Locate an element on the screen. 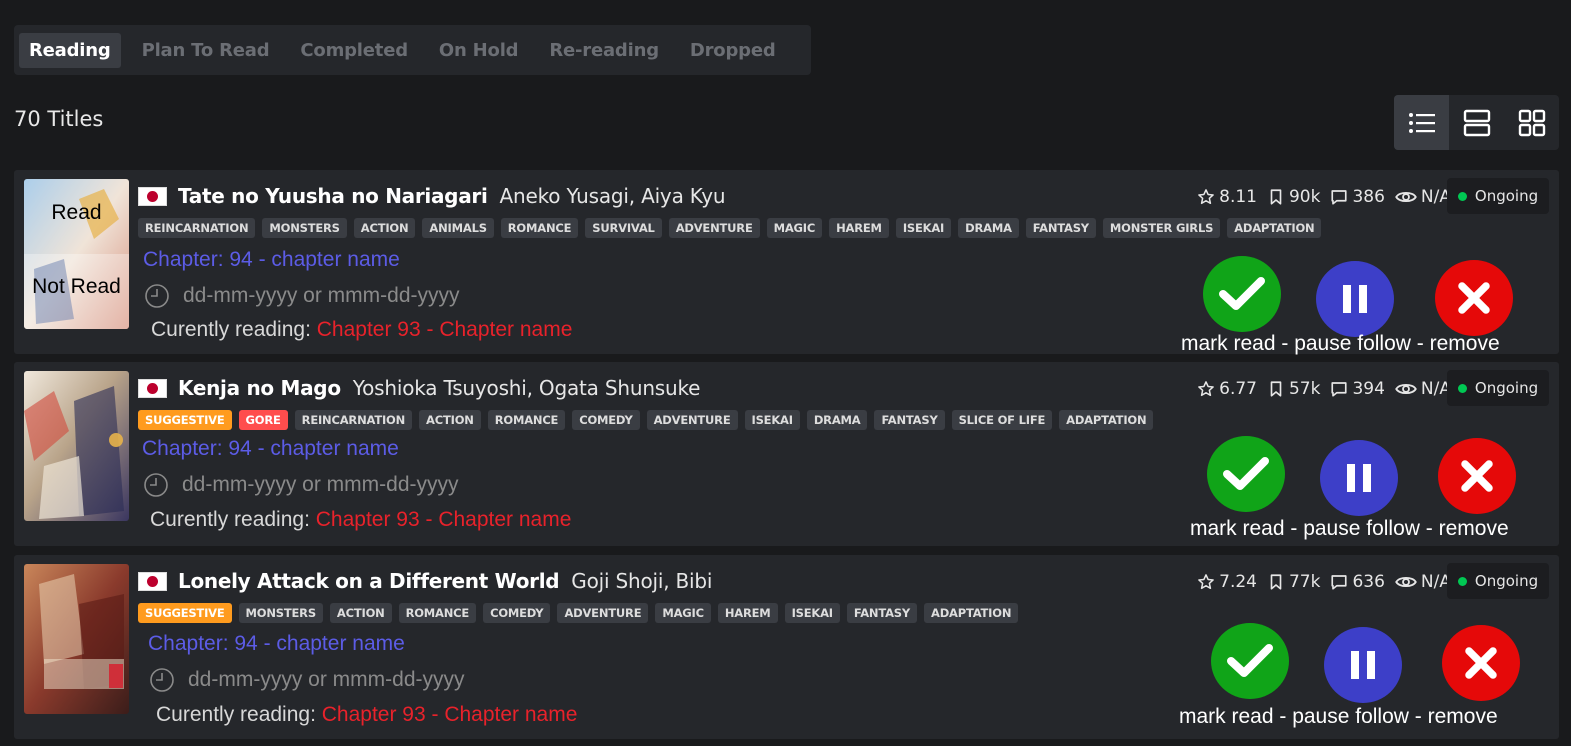 Image resolution: width=1571 pixels, height=746 pixels. tag: ANIMALS is located at coordinates (458, 228).